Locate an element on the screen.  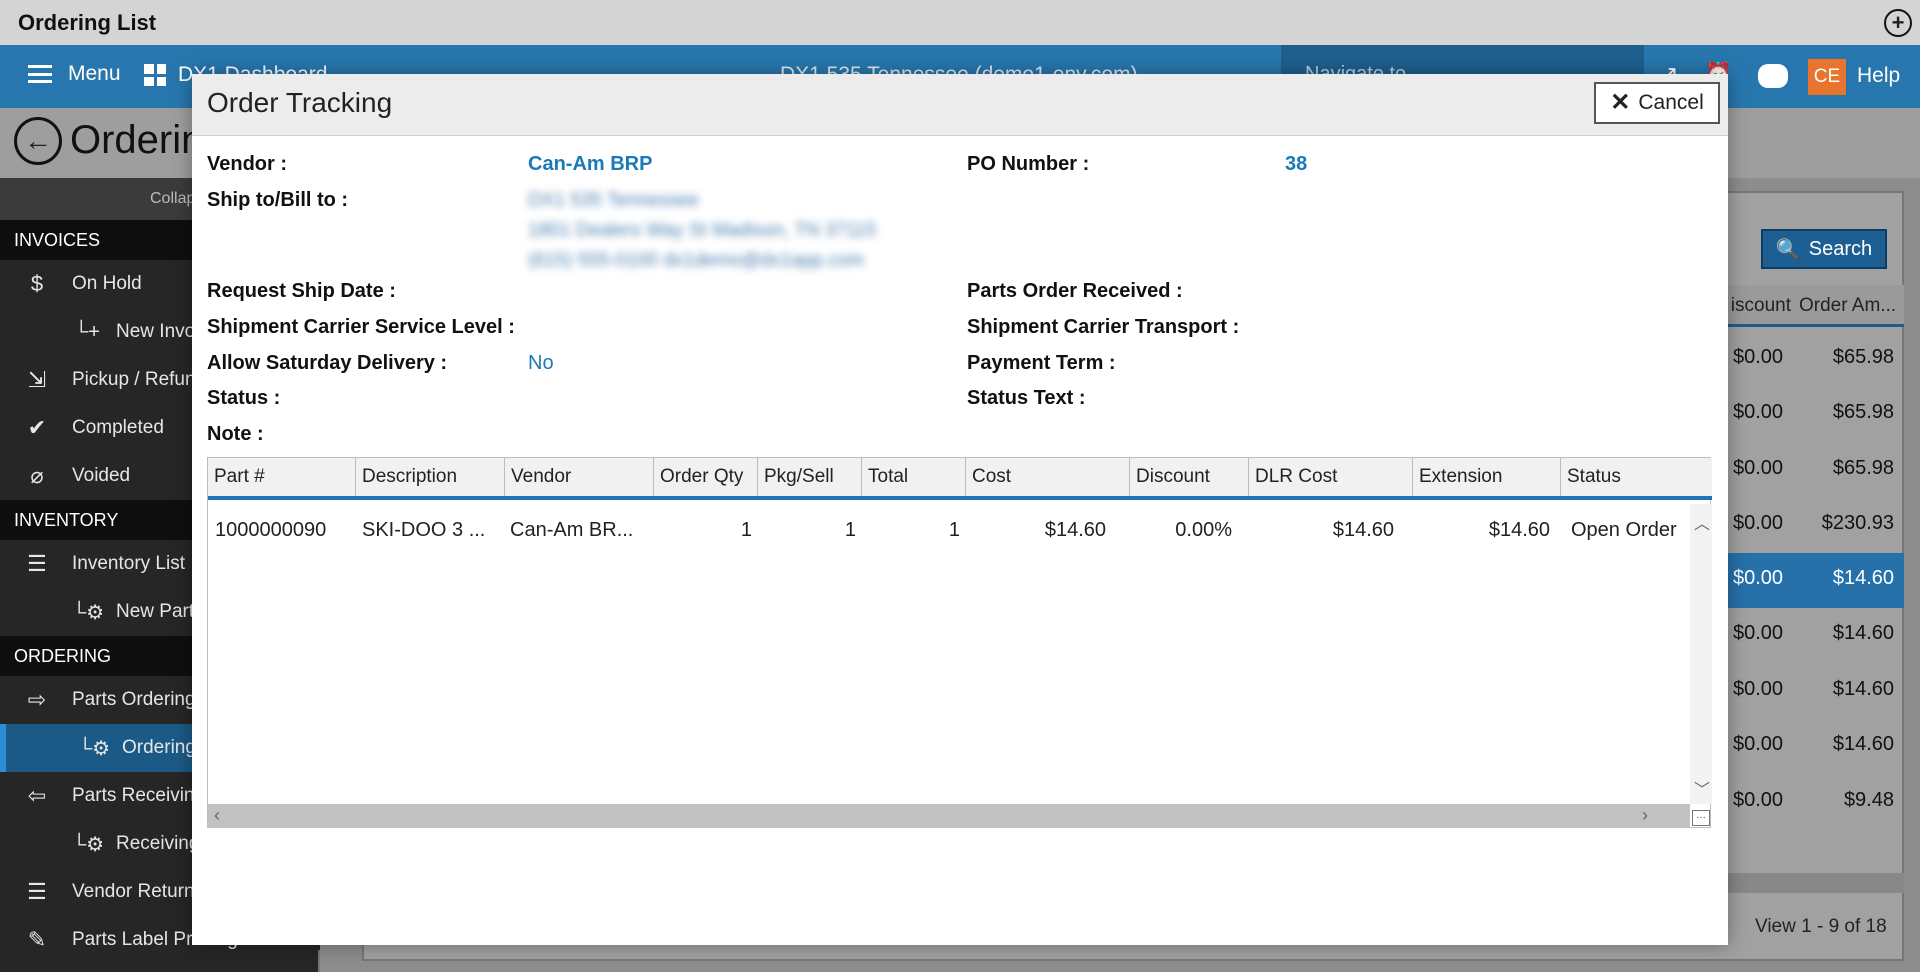
grid-vertical-scrollbar: ︿ ﹀ is located at coordinates (1701, 654).